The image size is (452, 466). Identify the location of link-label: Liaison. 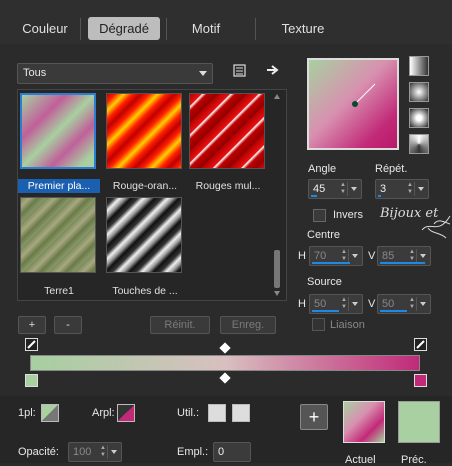
(347, 325).